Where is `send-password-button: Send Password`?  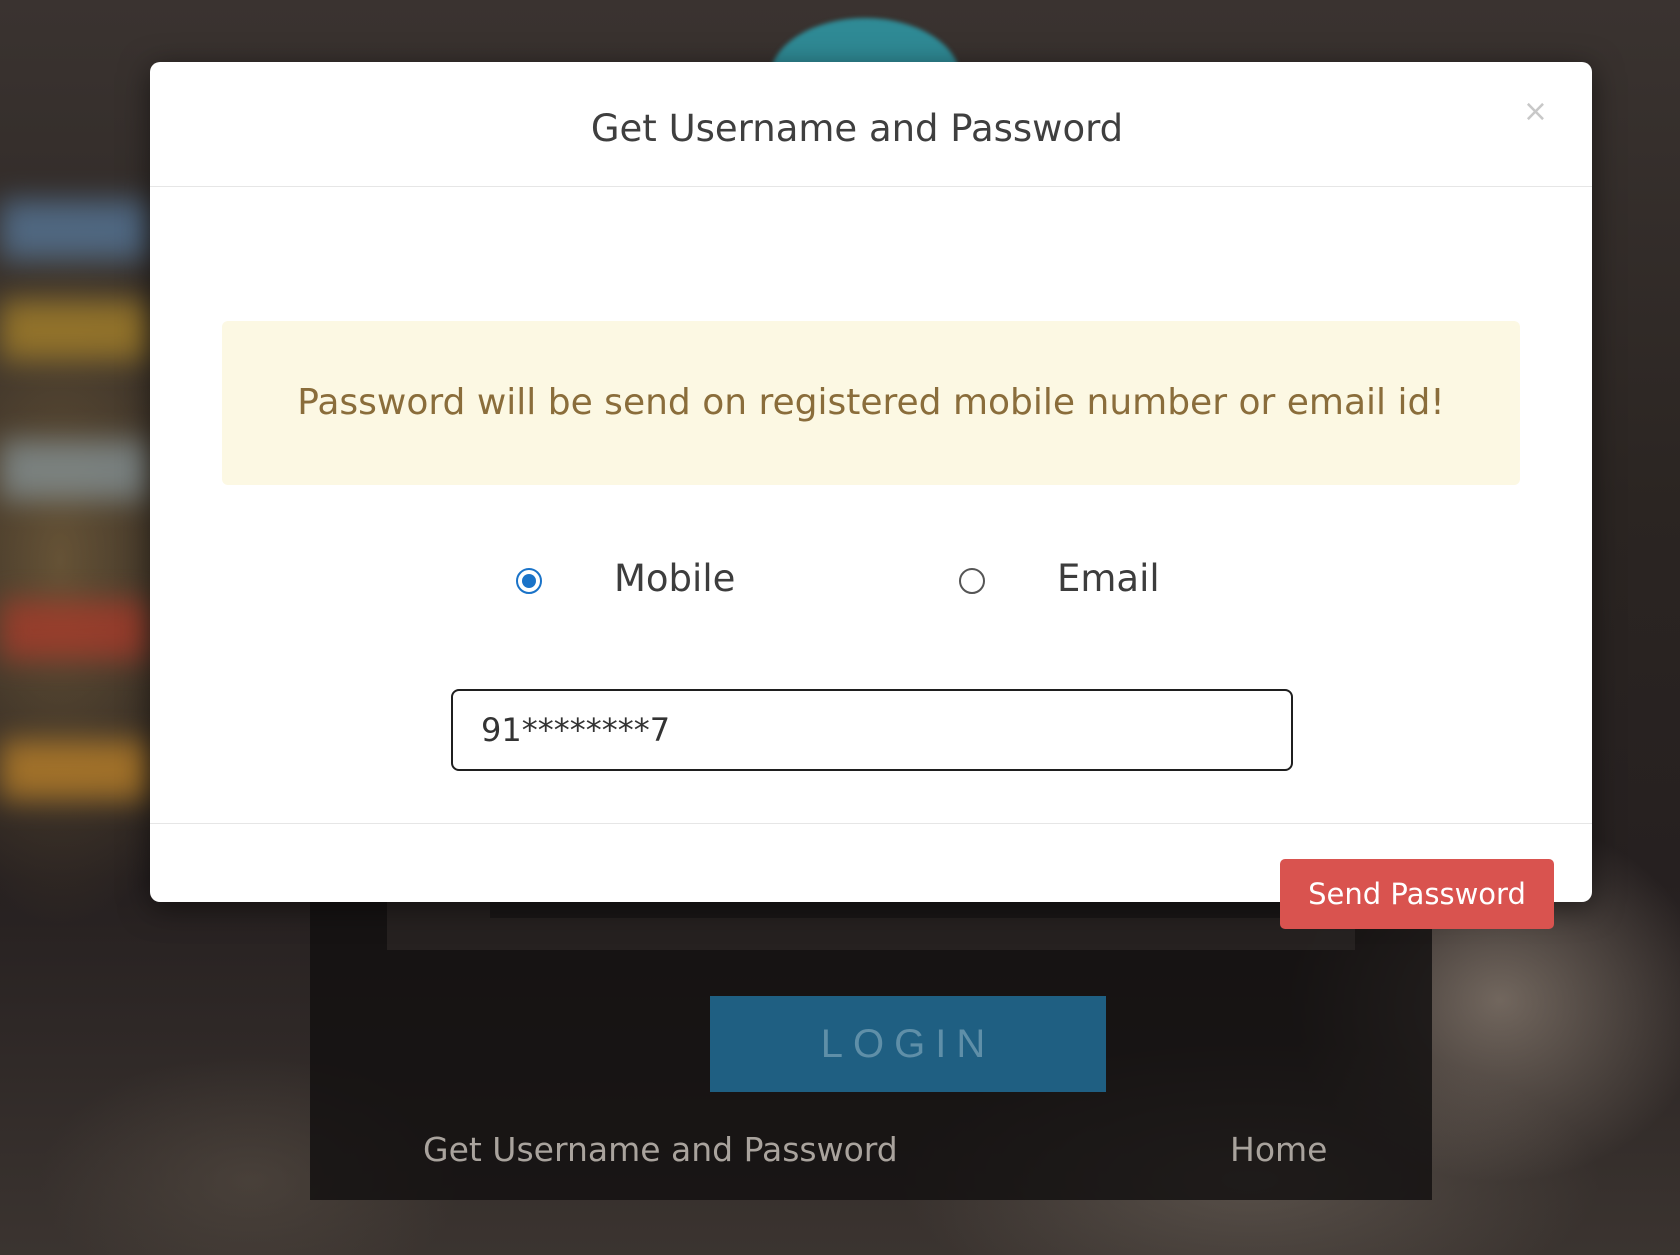
send-password-button: Send Password is located at coordinates (1417, 894).